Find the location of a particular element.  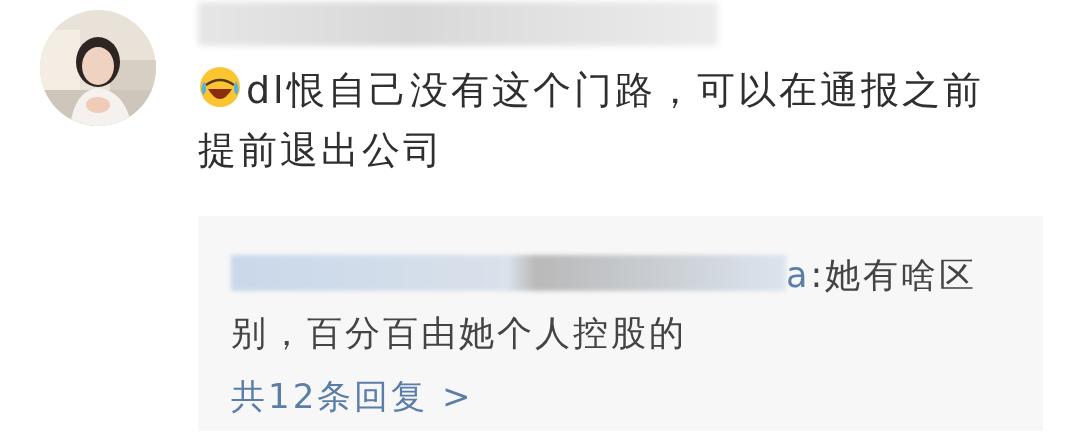

more-replies-link: 共12条回复 > is located at coordinates (352, 397).